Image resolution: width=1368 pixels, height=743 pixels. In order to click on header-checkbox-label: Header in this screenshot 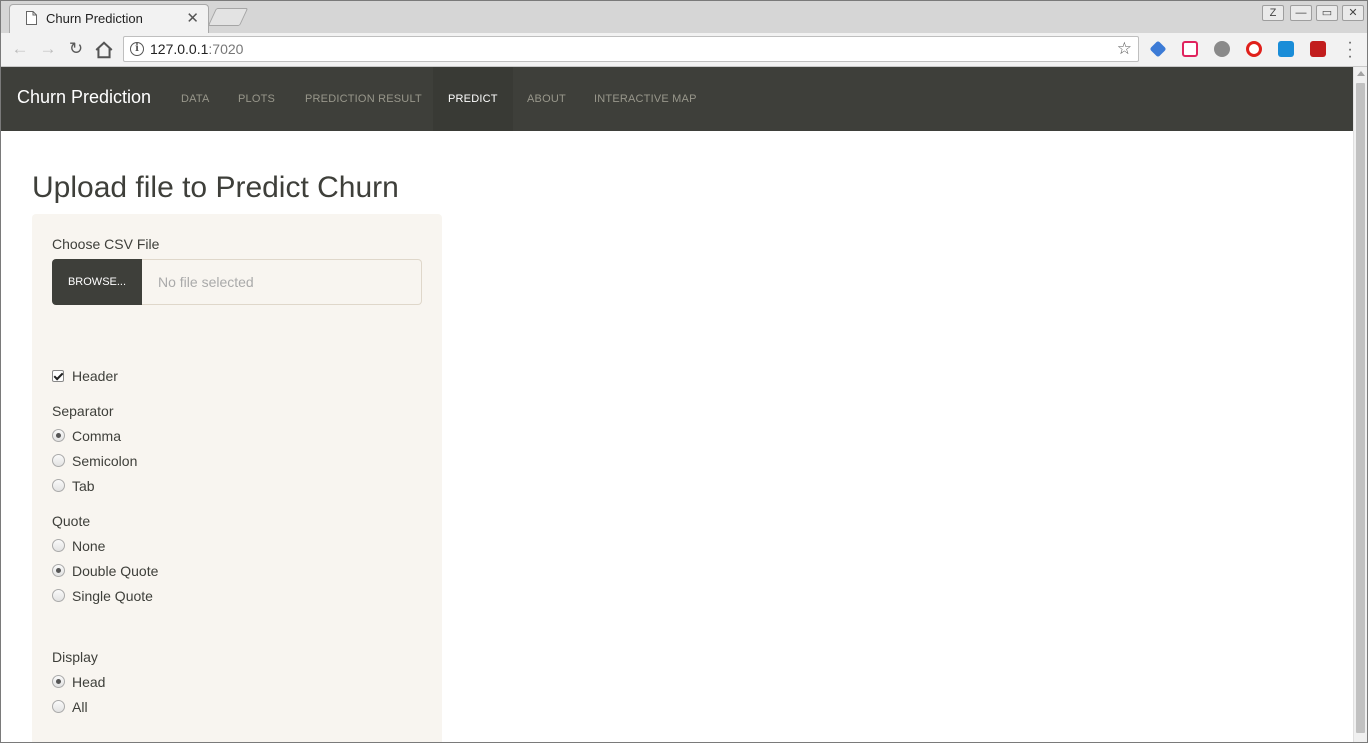, I will do `click(95, 376)`.